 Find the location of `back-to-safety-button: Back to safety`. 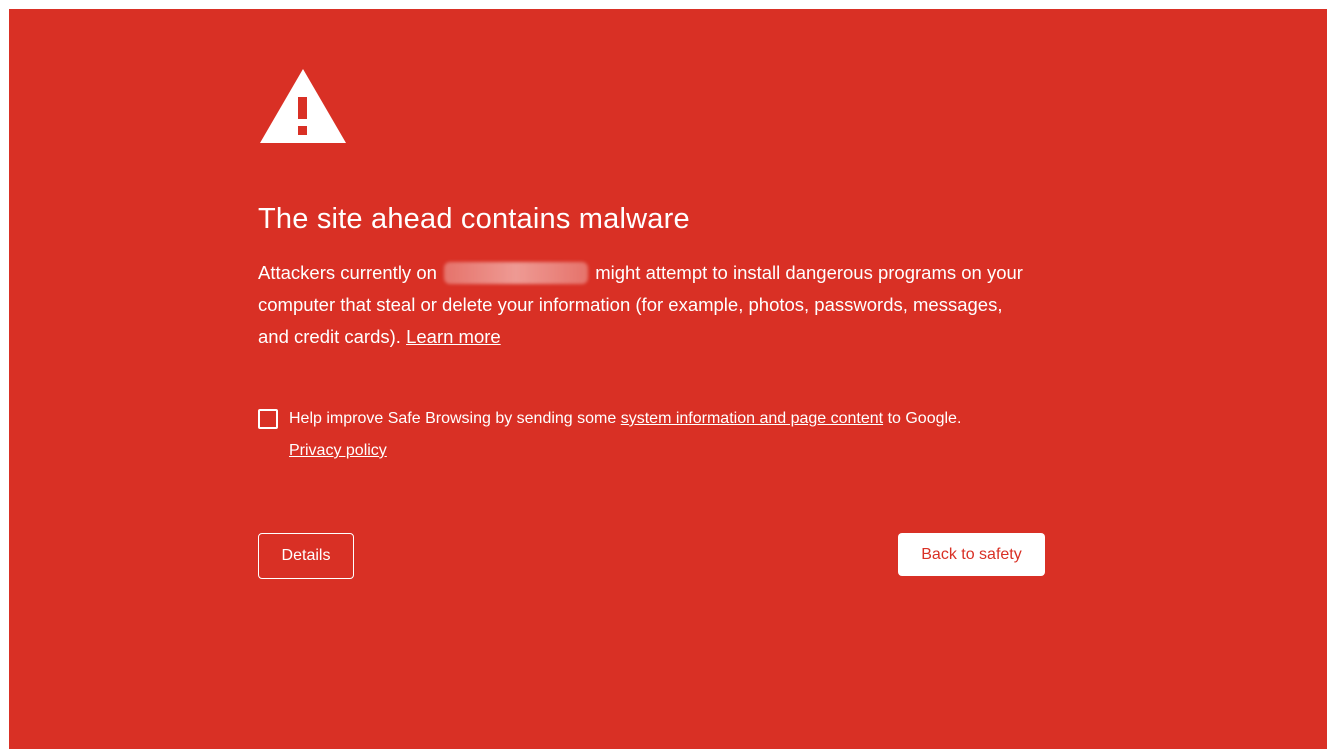

back-to-safety-button: Back to safety is located at coordinates (971, 554).